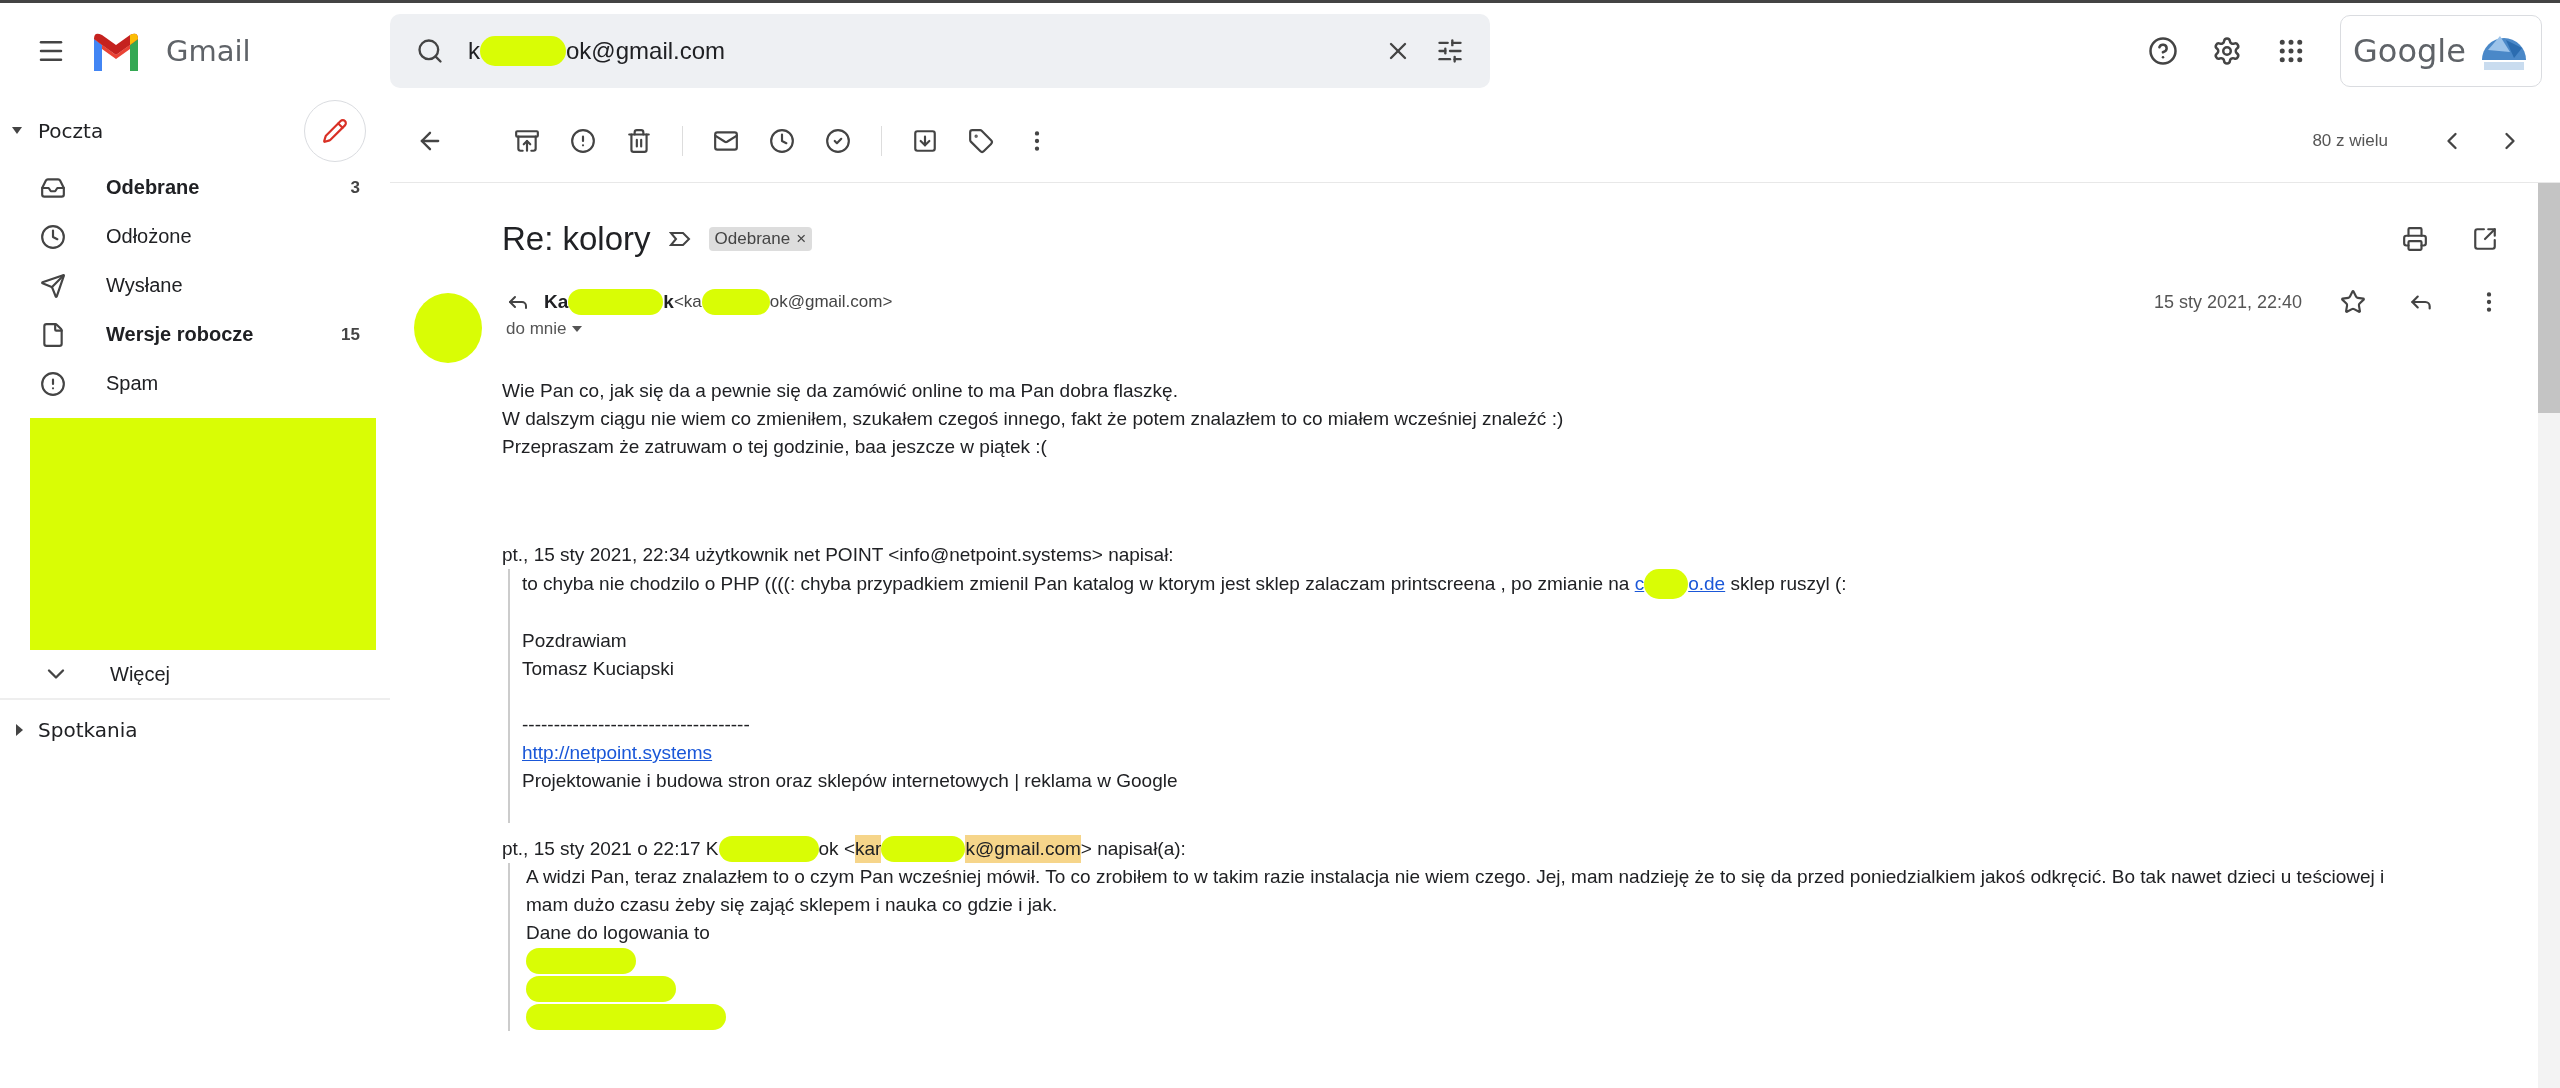  Describe the element at coordinates (208, 51) in the screenshot. I see `app-name: Gmail` at that location.